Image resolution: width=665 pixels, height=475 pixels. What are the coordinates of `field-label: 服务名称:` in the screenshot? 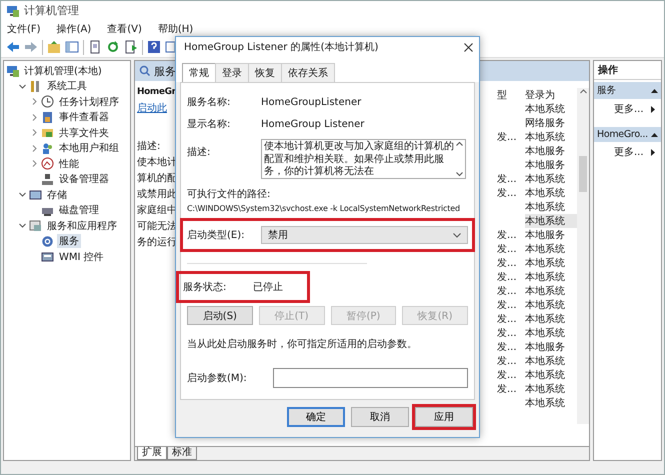 It's located at (209, 102).